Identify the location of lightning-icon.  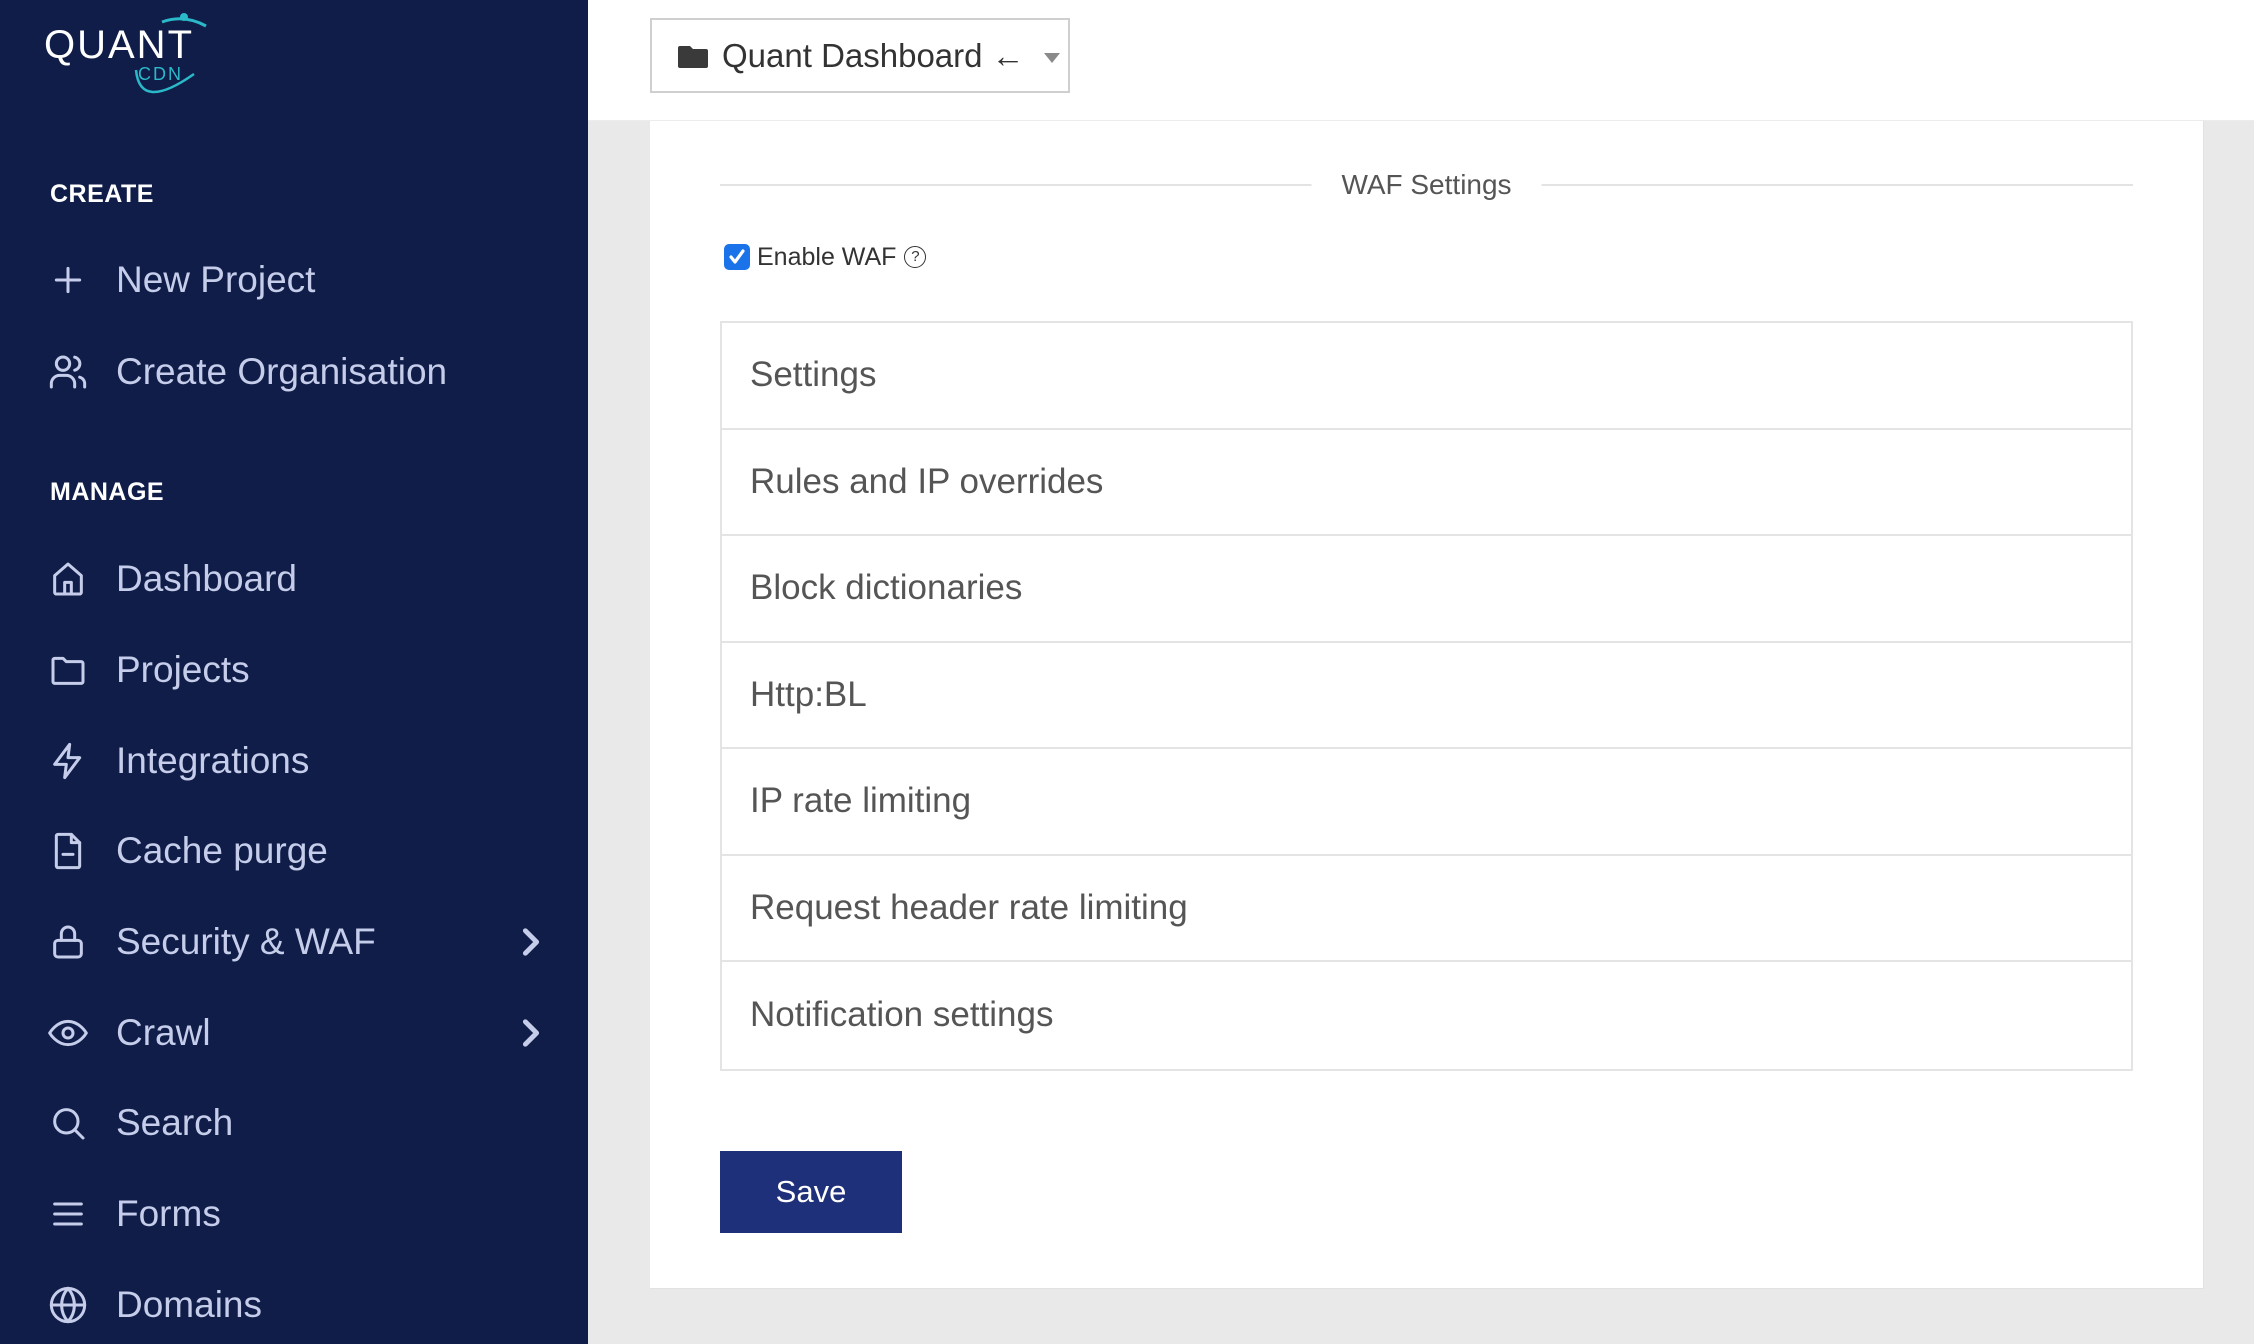
(68, 761).